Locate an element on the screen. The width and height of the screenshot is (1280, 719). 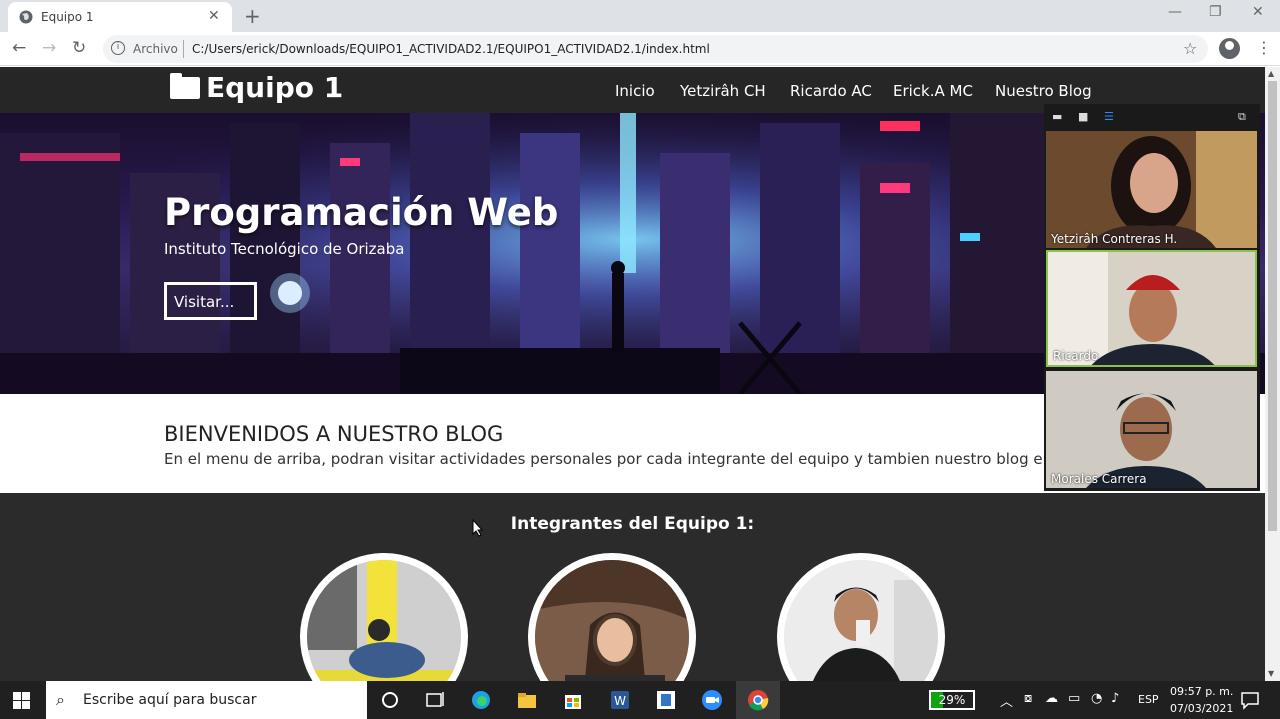
back-icon: ← is located at coordinates (19, 48).